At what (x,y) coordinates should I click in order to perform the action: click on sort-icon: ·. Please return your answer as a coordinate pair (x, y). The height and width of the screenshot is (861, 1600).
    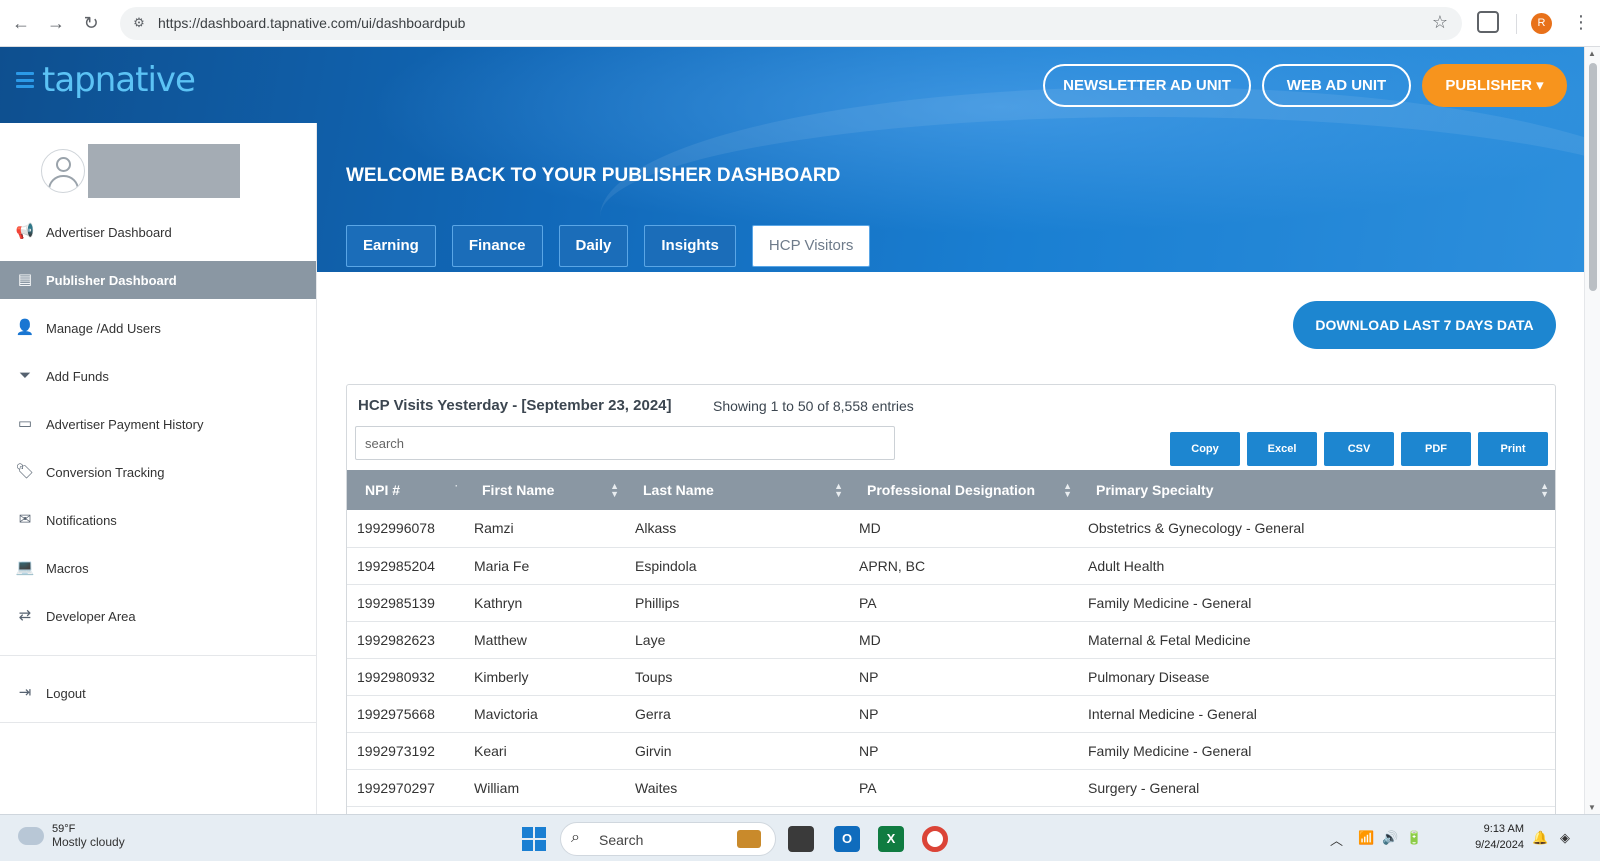
    Looking at the image, I should click on (456, 486).